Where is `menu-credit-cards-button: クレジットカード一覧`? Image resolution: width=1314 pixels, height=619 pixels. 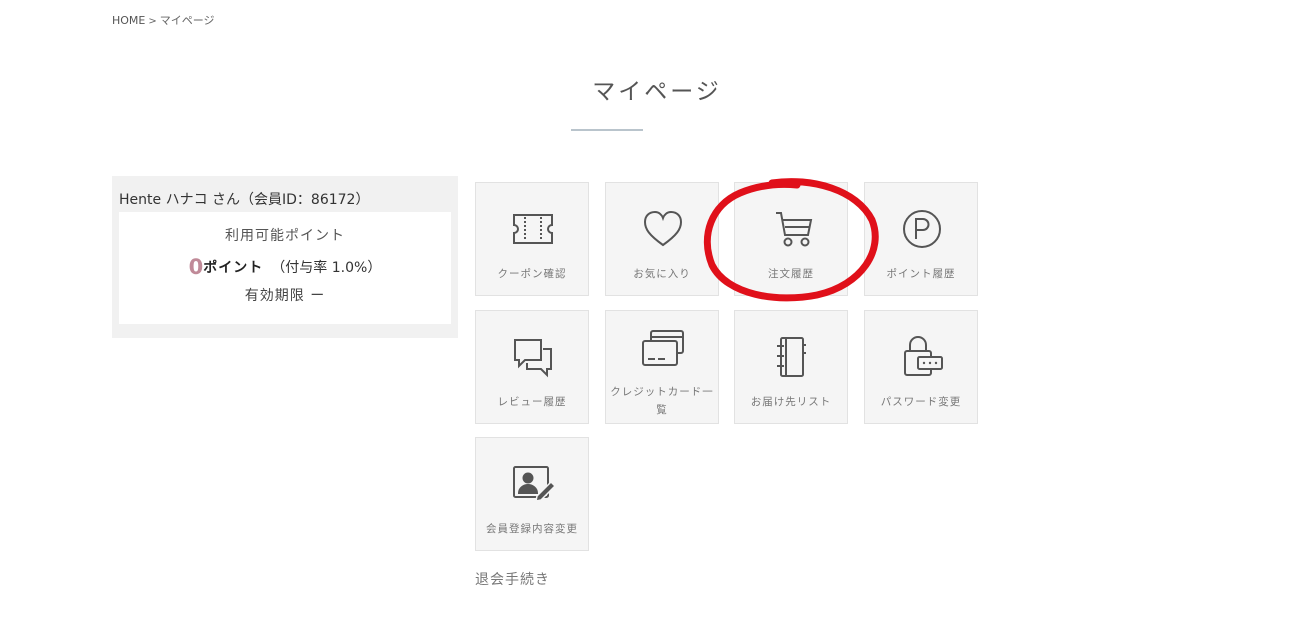
menu-credit-cards-button: クレジットカード一覧 is located at coordinates (662, 367).